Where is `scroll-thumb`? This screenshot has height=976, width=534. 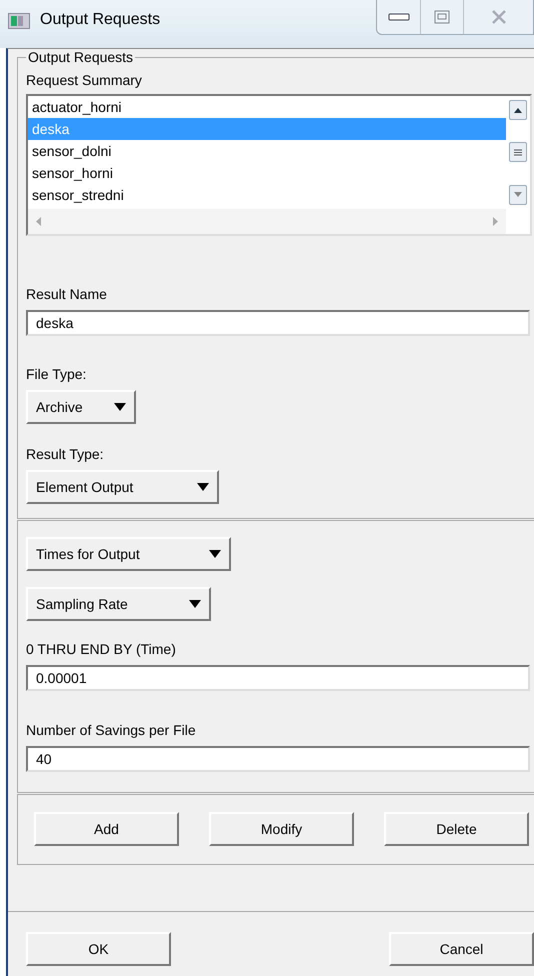 scroll-thumb is located at coordinates (518, 152).